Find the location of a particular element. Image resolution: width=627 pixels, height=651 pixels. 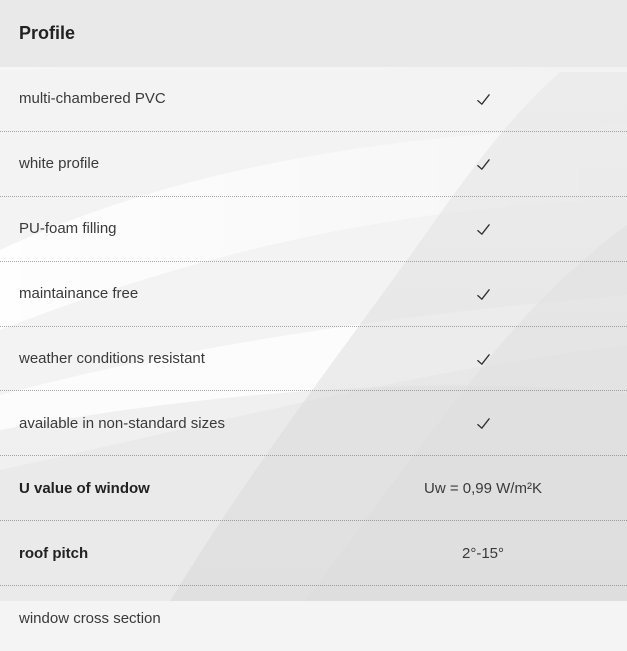

spec-label: weather conditions resistant is located at coordinates (112, 358).